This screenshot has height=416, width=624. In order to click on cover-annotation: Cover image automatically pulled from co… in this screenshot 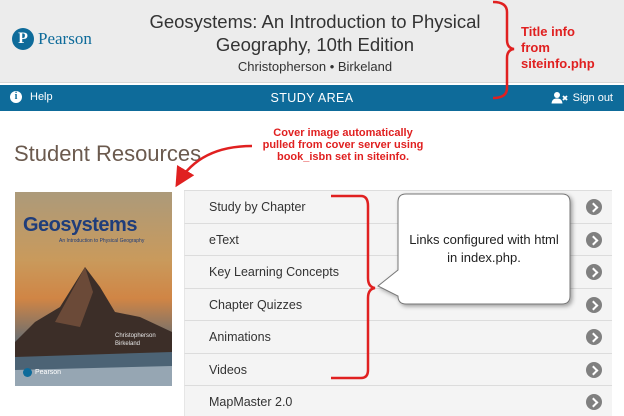, I will do `click(343, 145)`.